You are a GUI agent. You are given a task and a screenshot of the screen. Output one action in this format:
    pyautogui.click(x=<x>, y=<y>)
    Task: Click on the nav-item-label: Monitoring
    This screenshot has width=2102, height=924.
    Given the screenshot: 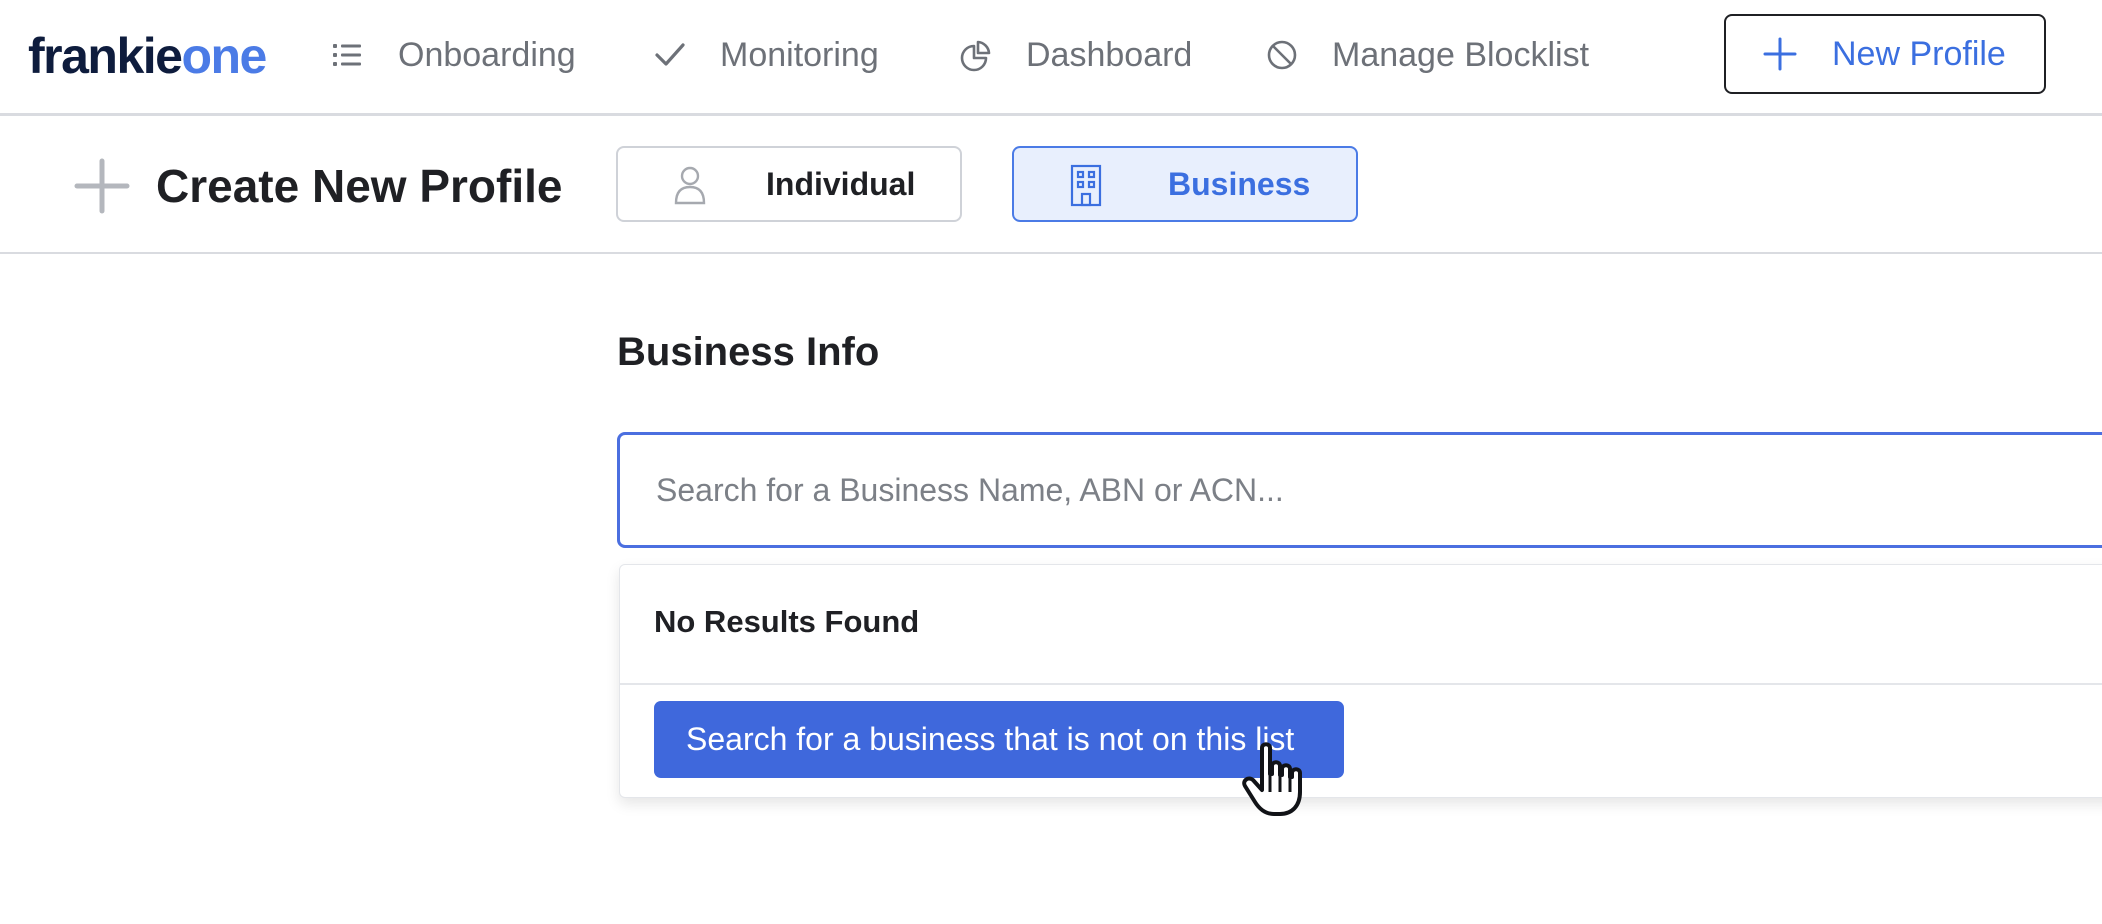 What is the action you would take?
    pyautogui.click(x=799, y=54)
    